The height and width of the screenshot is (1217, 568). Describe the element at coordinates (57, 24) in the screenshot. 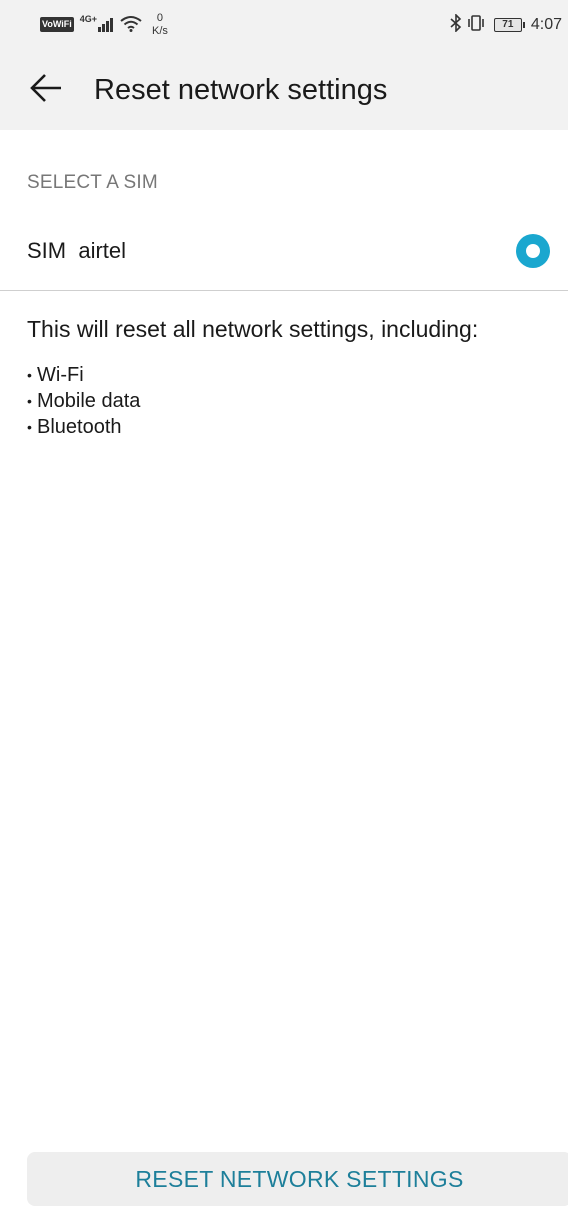

I see `vowifi-badge: VoWiFi` at that location.